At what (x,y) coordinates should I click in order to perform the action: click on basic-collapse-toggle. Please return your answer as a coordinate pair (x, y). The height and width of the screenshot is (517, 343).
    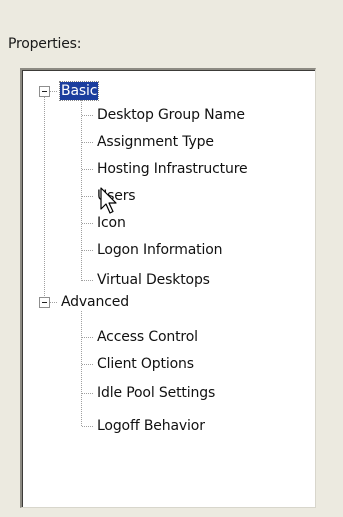
    Looking at the image, I should click on (44, 91).